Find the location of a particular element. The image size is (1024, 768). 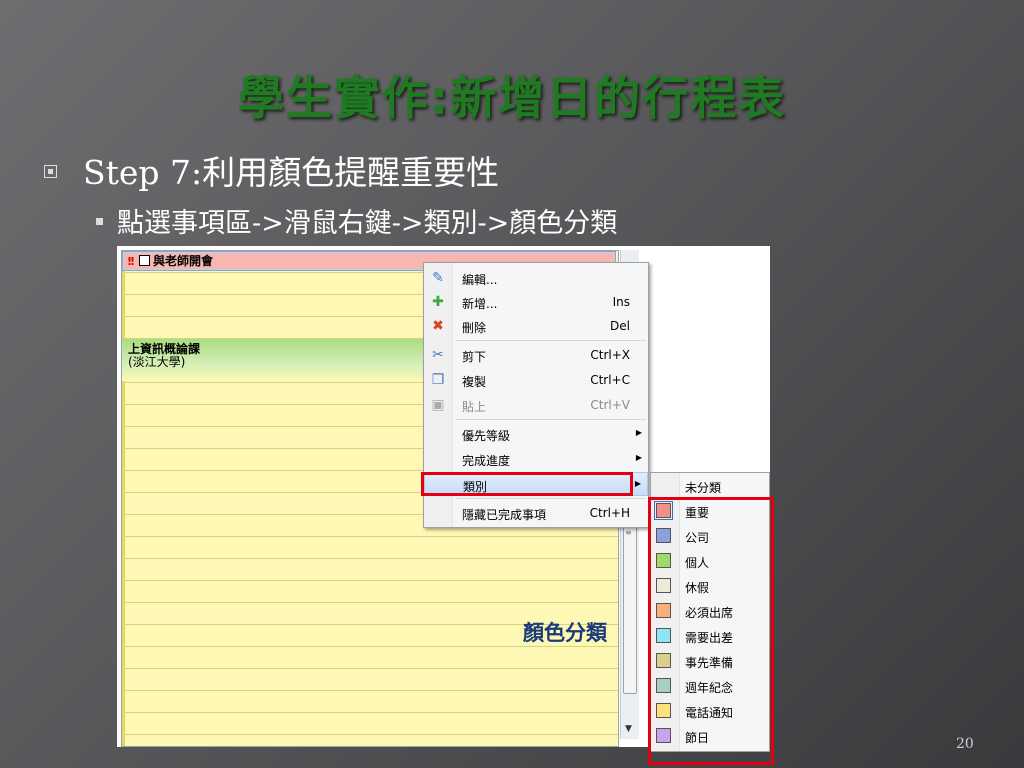

menu-item-shortcut: Ctrl+V is located at coordinates (610, 405).